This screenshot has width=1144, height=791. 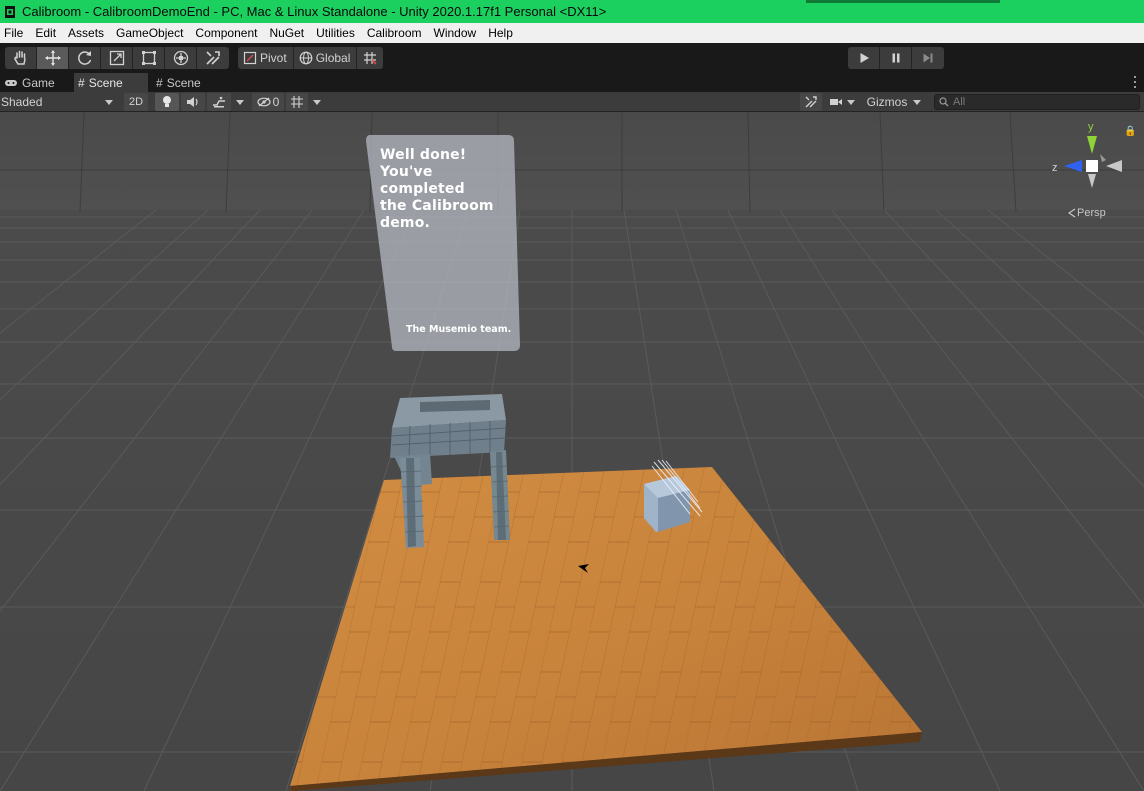 I want to click on orientation-gizmo: y z 🔒, so click(x=1092, y=161).